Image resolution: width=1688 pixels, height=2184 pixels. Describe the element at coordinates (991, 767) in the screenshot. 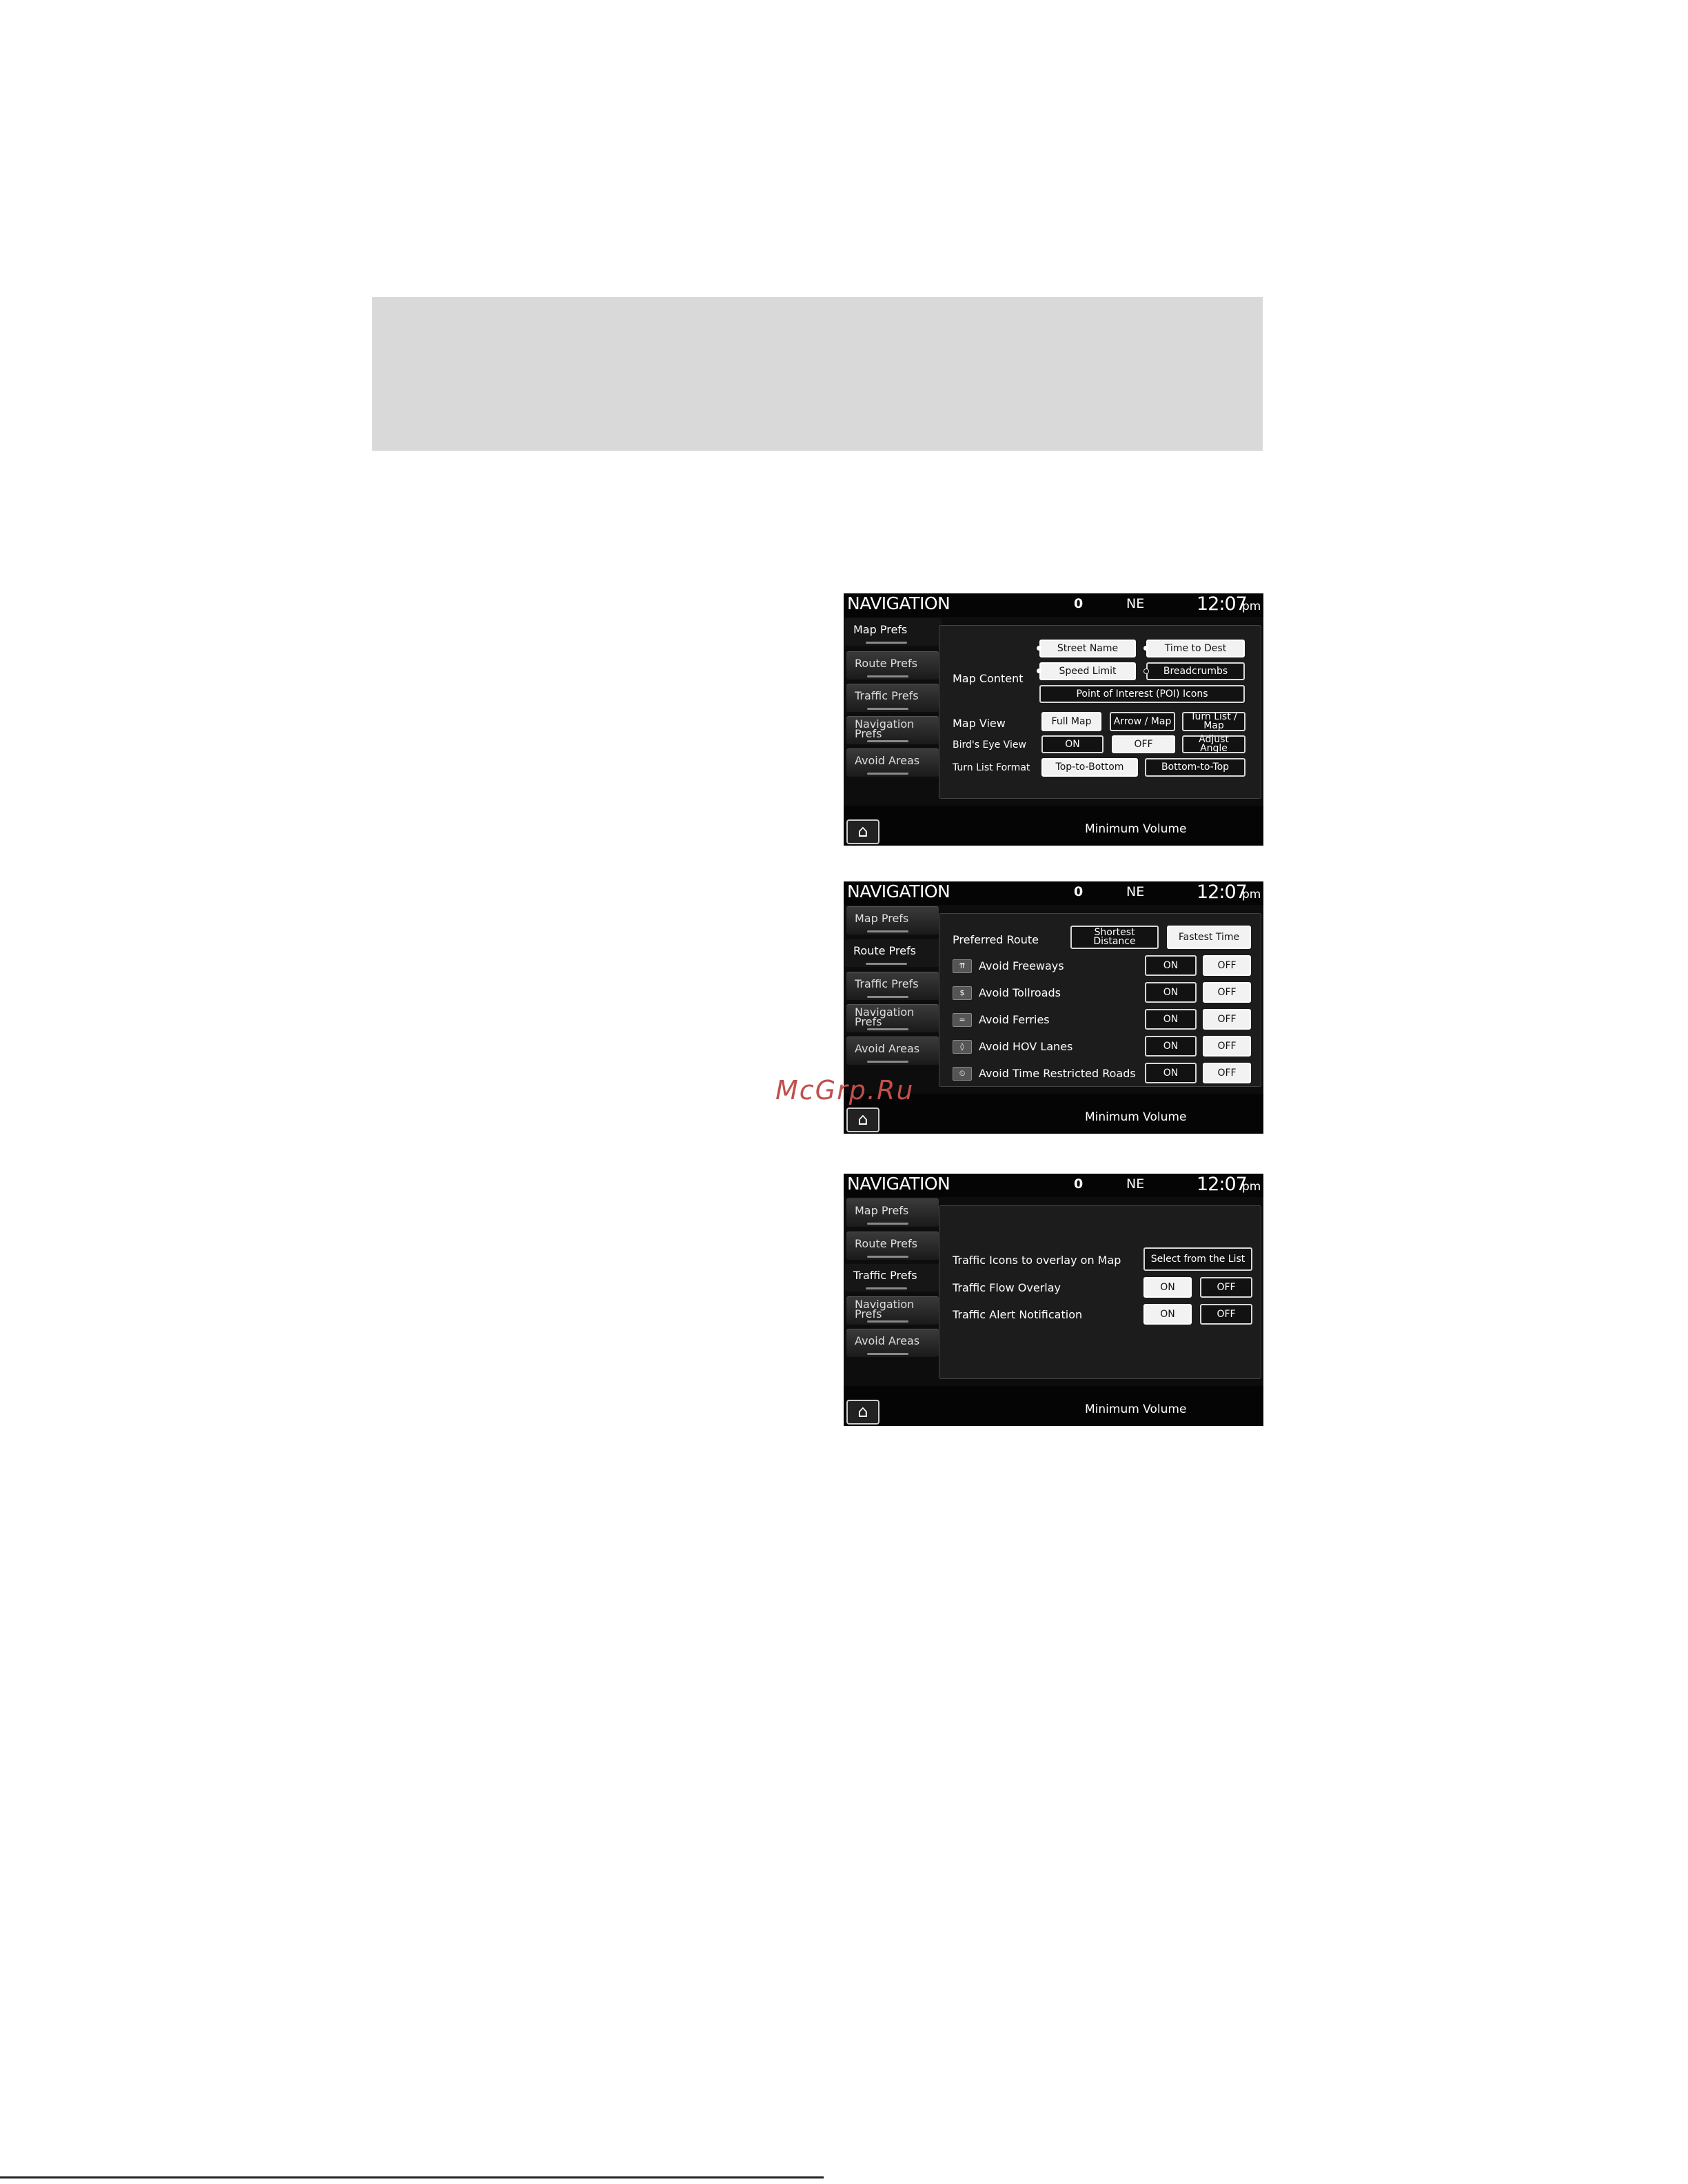

I see `turn-list-format-label: Turn List Format` at that location.